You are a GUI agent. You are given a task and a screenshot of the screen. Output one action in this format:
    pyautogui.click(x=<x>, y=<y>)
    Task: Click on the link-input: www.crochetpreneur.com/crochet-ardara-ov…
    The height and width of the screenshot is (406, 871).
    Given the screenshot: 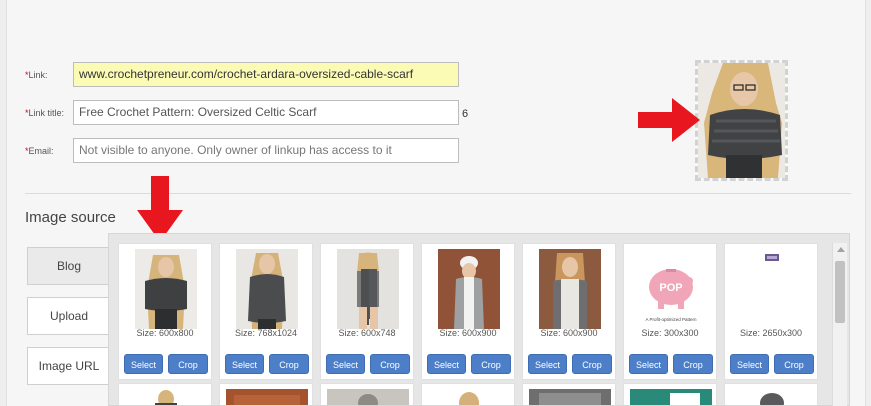 What is the action you would take?
    pyautogui.click(x=266, y=74)
    